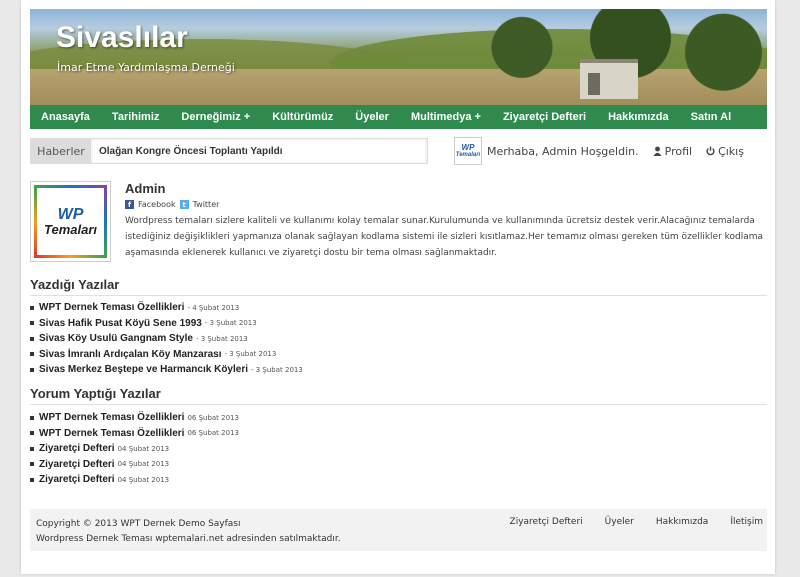 This screenshot has height=577, width=800. What do you see at coordinates (731, 151) in the screenshot?
I see `logout-link-label: Çıkış` at bounding box center [731, 151].